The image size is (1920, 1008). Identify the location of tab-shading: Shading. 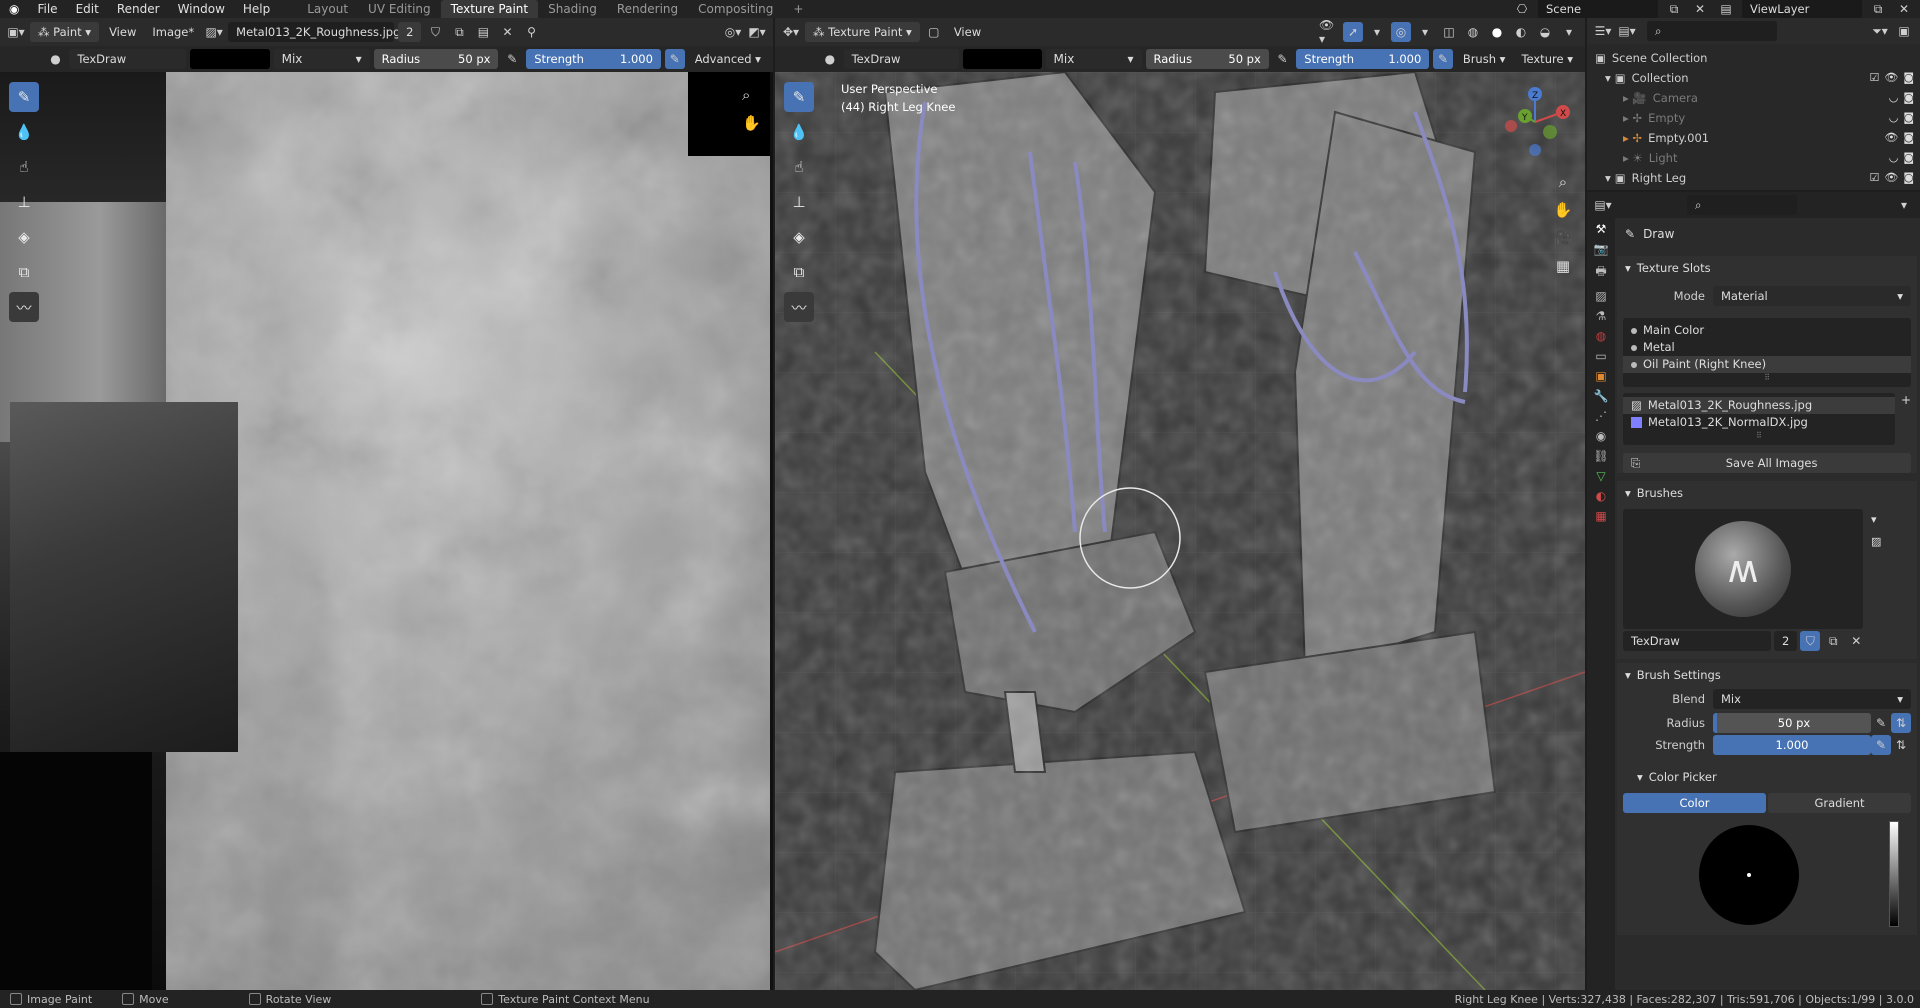
(572, 9).